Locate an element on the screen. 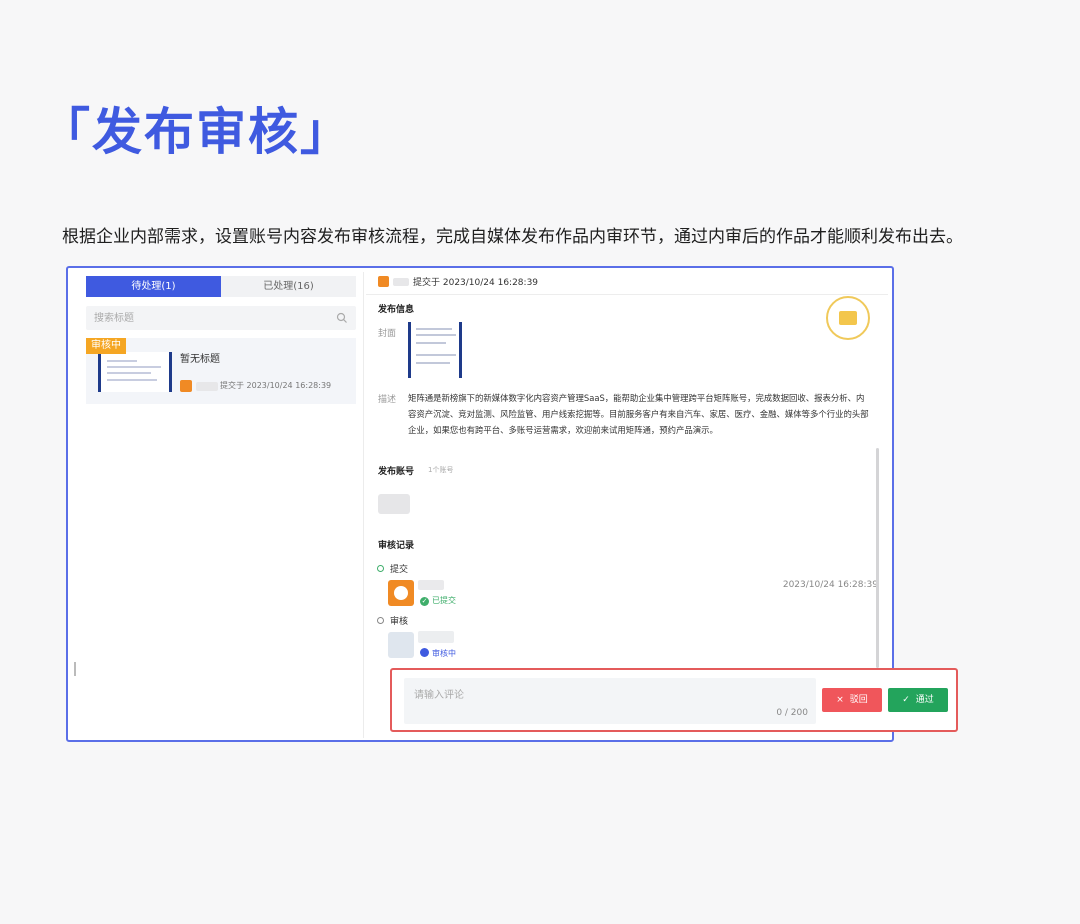 This screenshot has height=924, width=1080. review-tabs: 待处理(1) 已处理(16) is located at coordinates (221, 286).